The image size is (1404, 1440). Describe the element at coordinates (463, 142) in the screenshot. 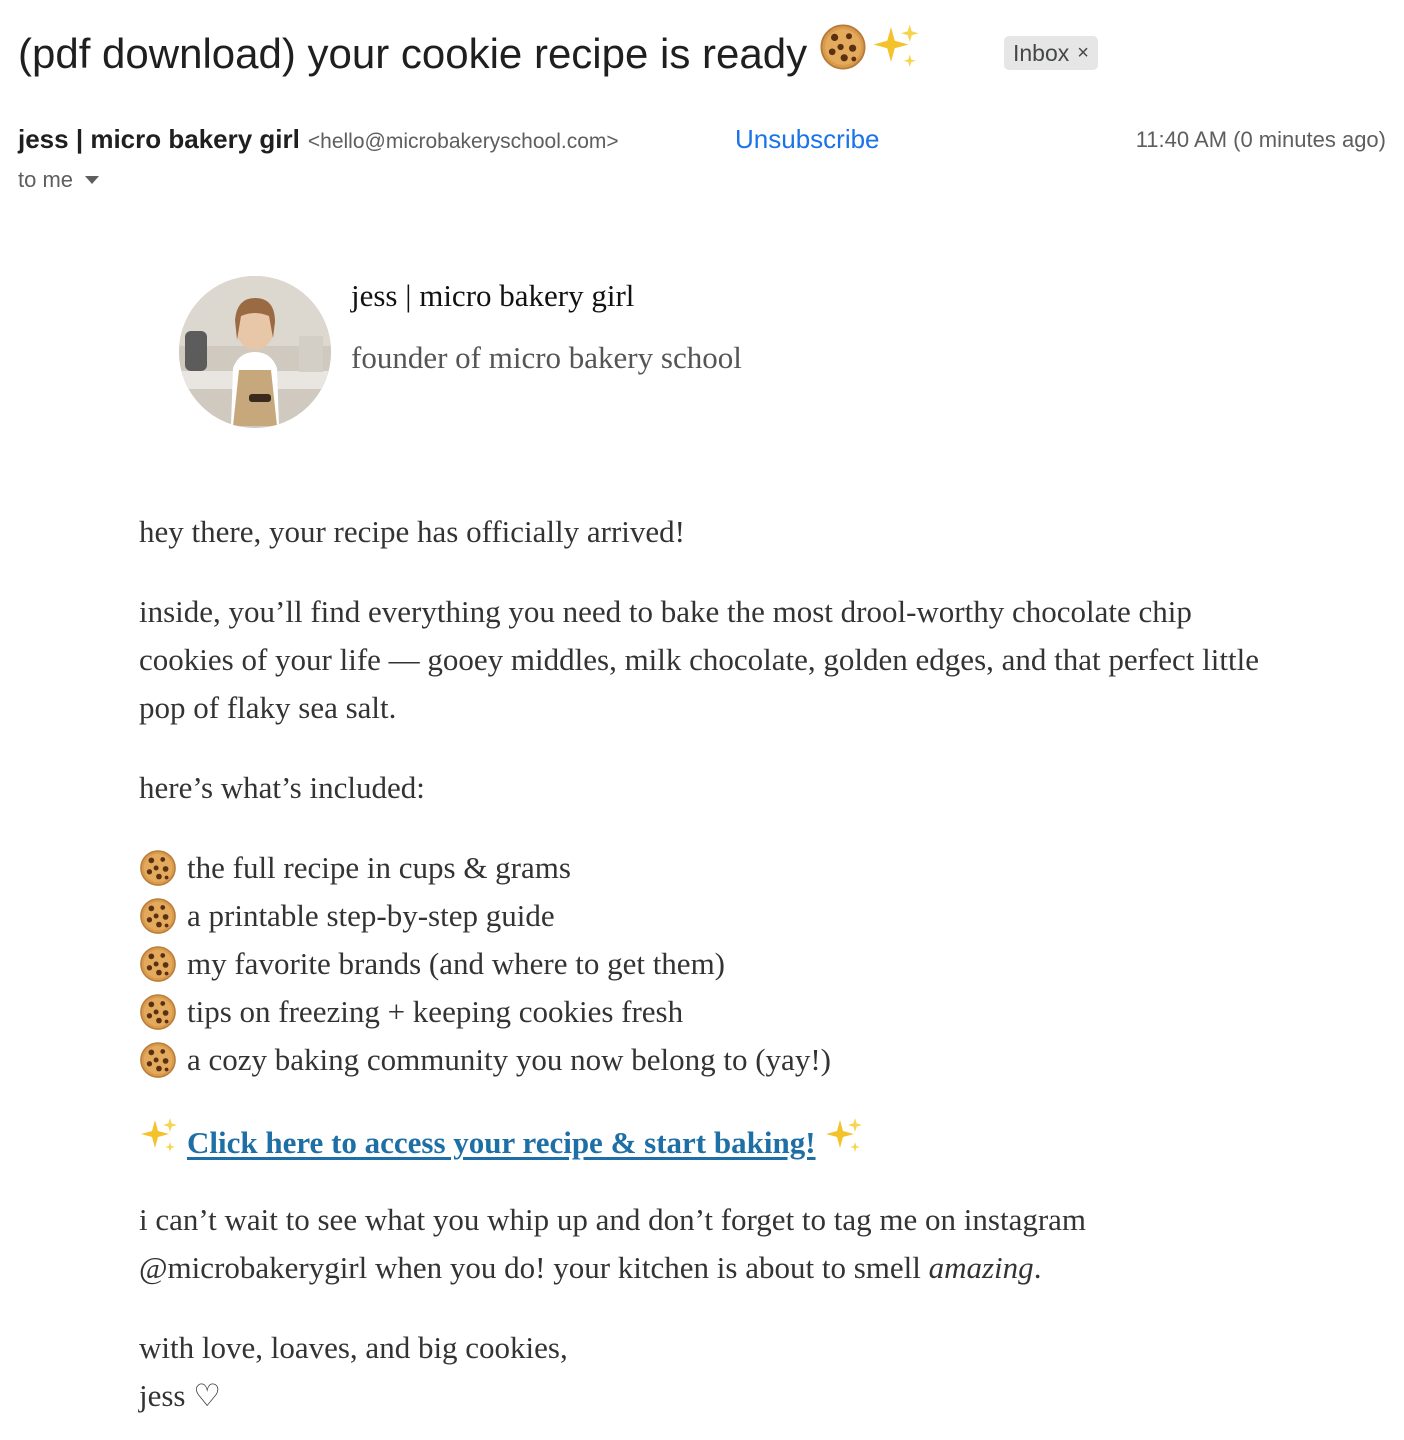

I see `sender-email: <hello@microbakeryschool.com>` at that location.